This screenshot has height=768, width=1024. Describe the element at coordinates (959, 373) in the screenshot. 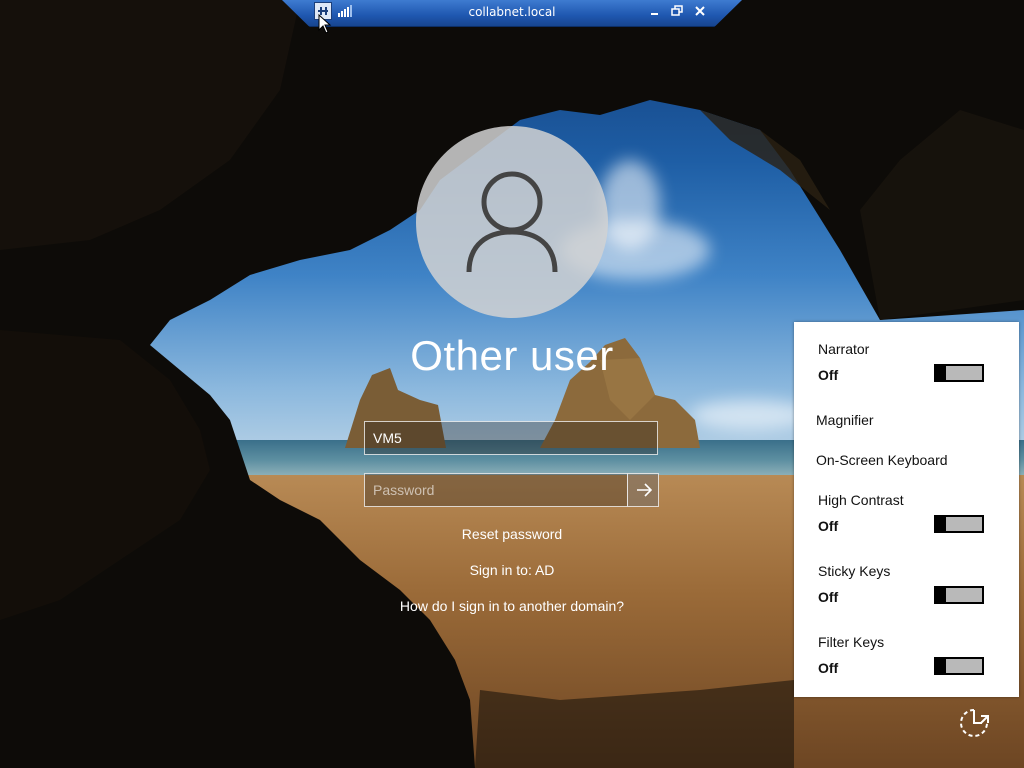

I see `narrator-toggle` at that location.